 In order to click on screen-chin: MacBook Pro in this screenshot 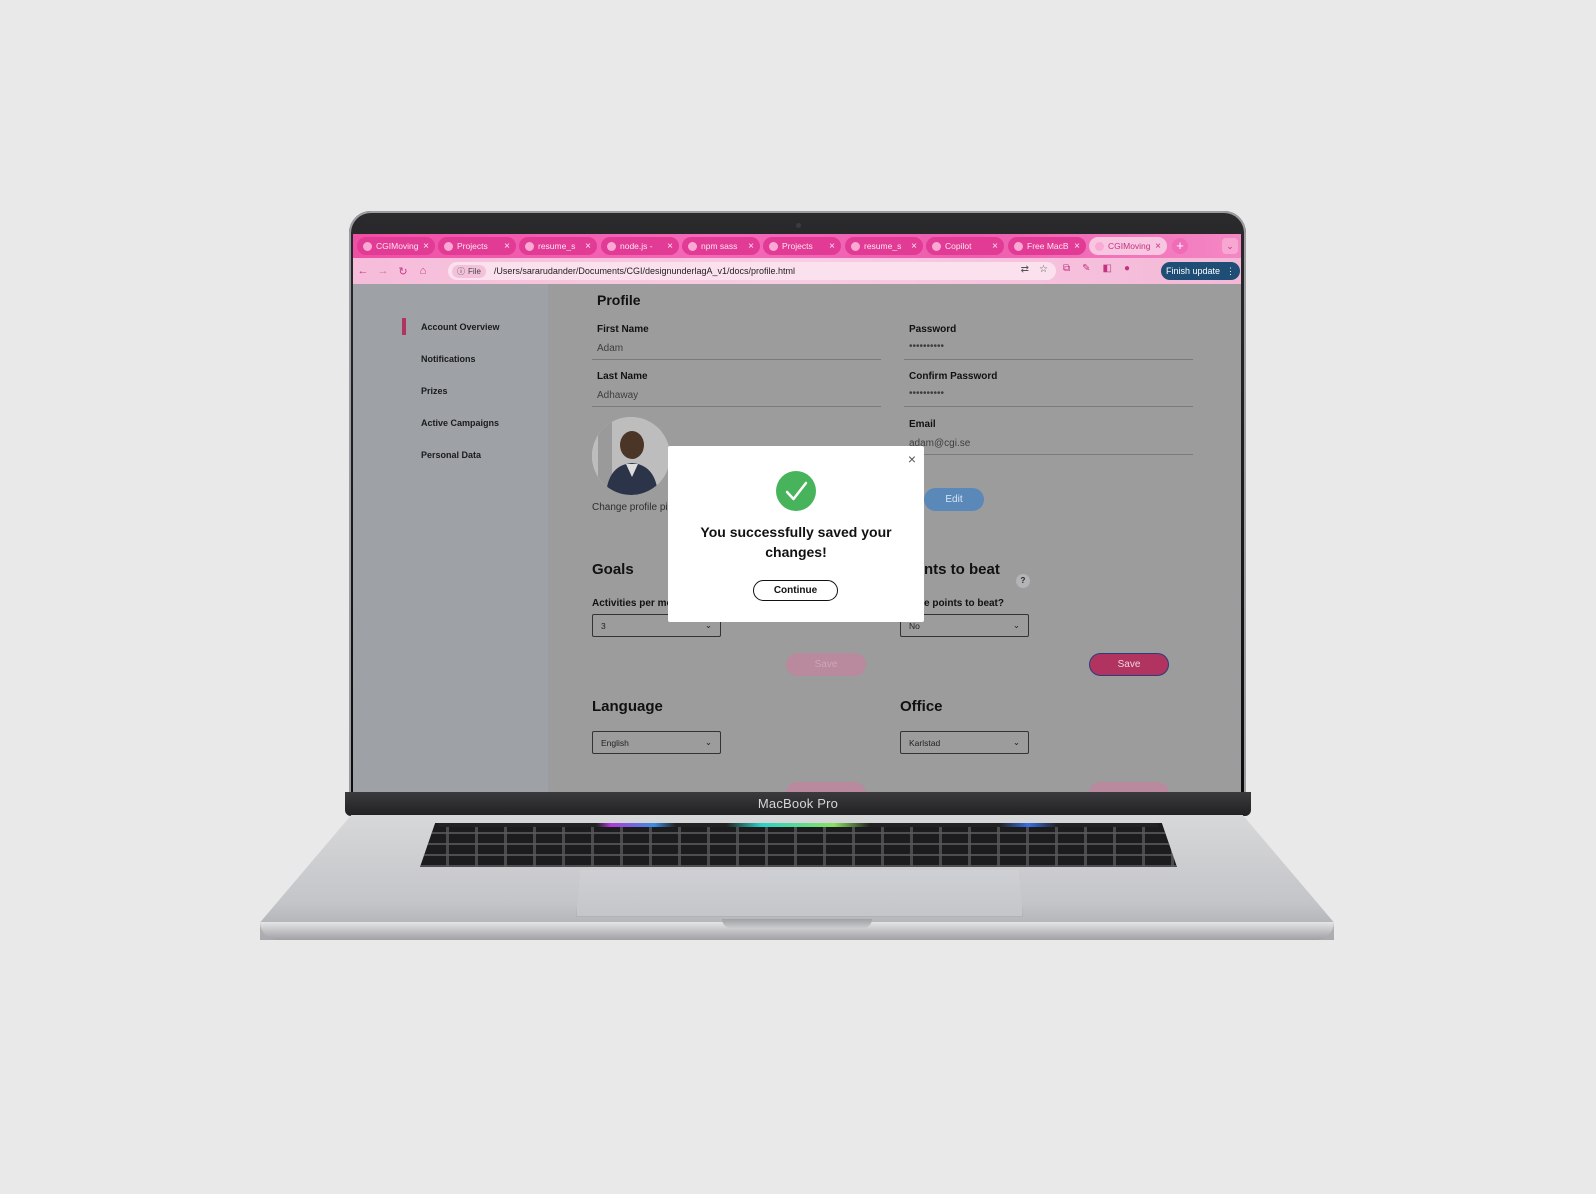, I will do `click(798, 804)`.